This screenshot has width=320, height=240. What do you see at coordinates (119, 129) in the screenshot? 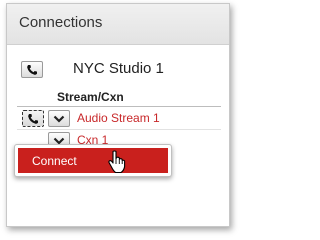
I see `row-divider` at bounding box center [119, 129].